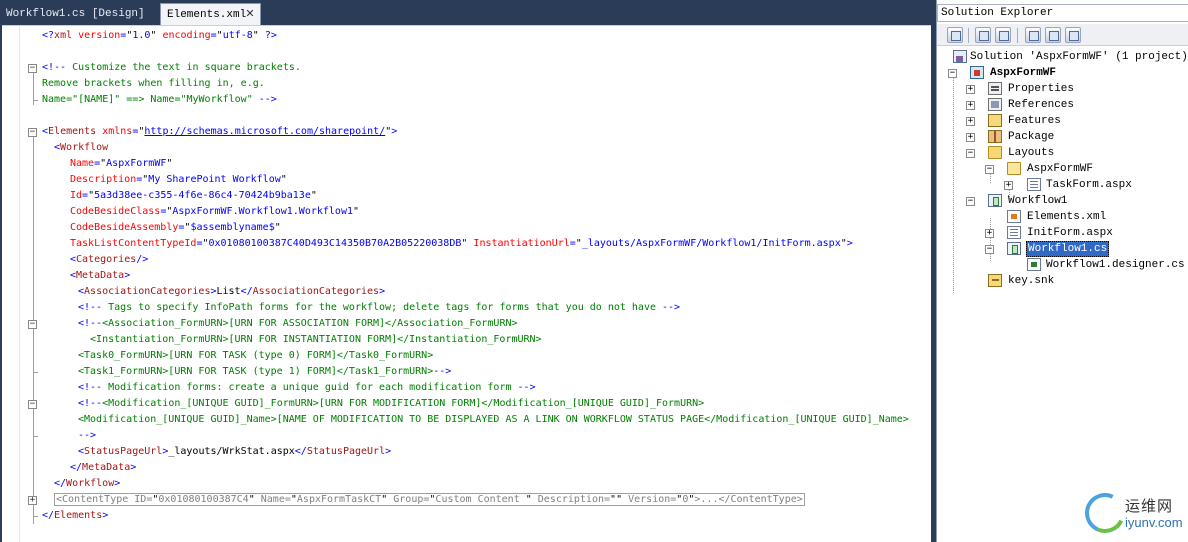 The width and height of the screenshot is (1188, 542). Describe the element at coordinates (995, 152) in the screenshot. I see `layouts-folder-icon` at that location.